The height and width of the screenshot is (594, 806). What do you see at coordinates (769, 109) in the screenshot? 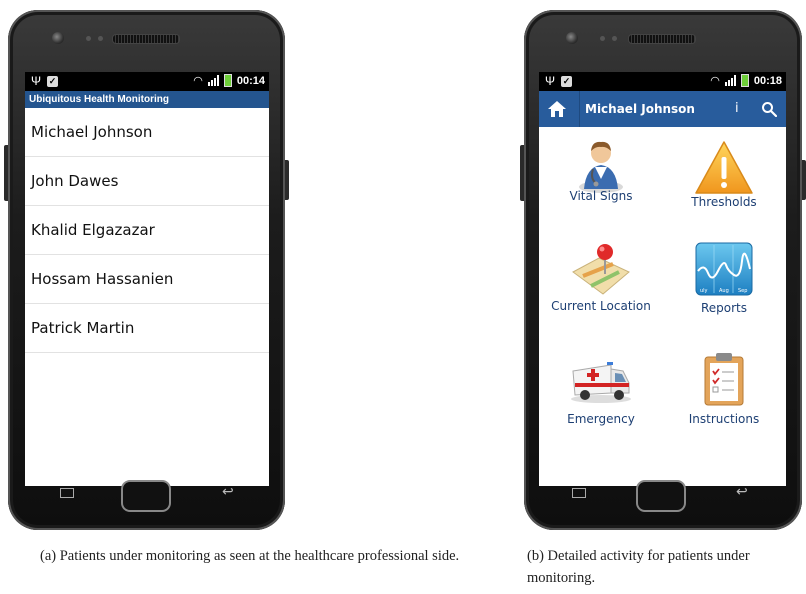
I see `search-icon` at bounding box center [769, 109].